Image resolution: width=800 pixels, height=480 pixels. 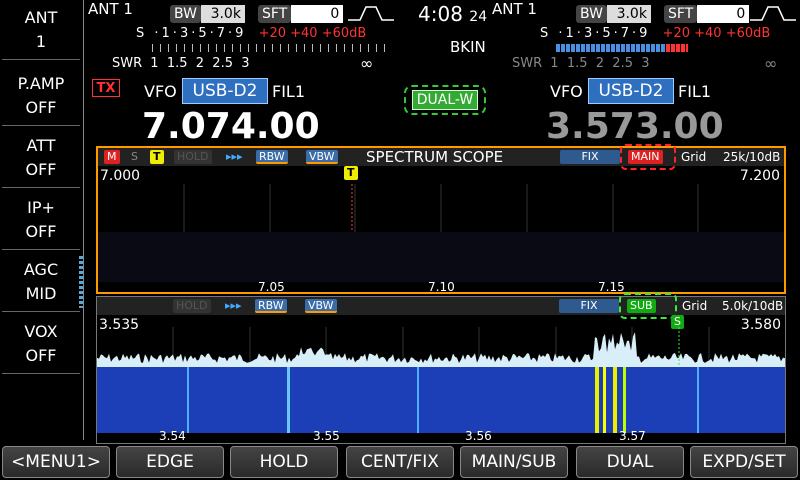 I want to click on main-swr-inf: ∞, so click(x=367, y=63).